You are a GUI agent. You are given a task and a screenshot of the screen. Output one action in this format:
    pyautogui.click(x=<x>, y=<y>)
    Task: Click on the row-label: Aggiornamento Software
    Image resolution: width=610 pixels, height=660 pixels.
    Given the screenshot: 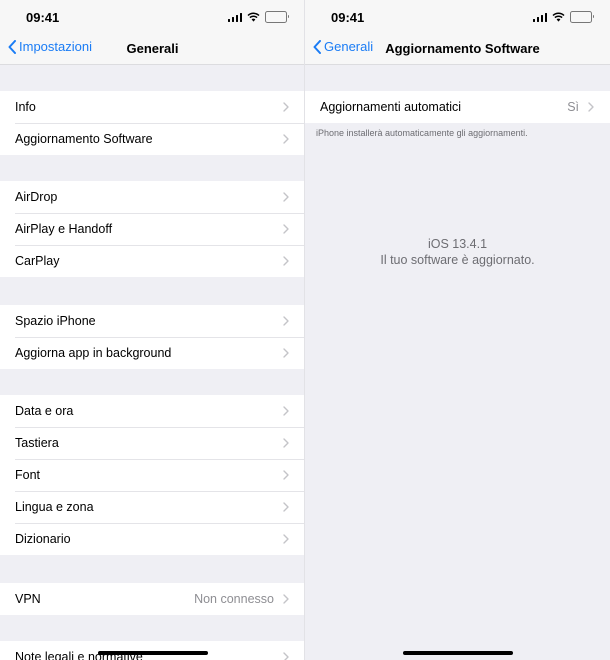 What is the action you would take?
    pyautogui.click(x=84, y=139)
    